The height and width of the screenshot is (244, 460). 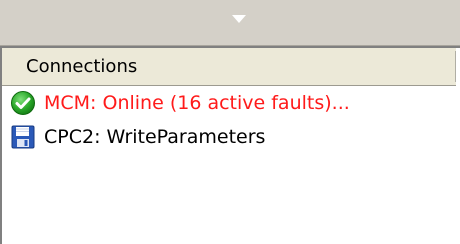 What do you see at coordinates (82, 66) in the screenshot?
I see `connections-header-label: Connections` at bounding box center [82, 66].